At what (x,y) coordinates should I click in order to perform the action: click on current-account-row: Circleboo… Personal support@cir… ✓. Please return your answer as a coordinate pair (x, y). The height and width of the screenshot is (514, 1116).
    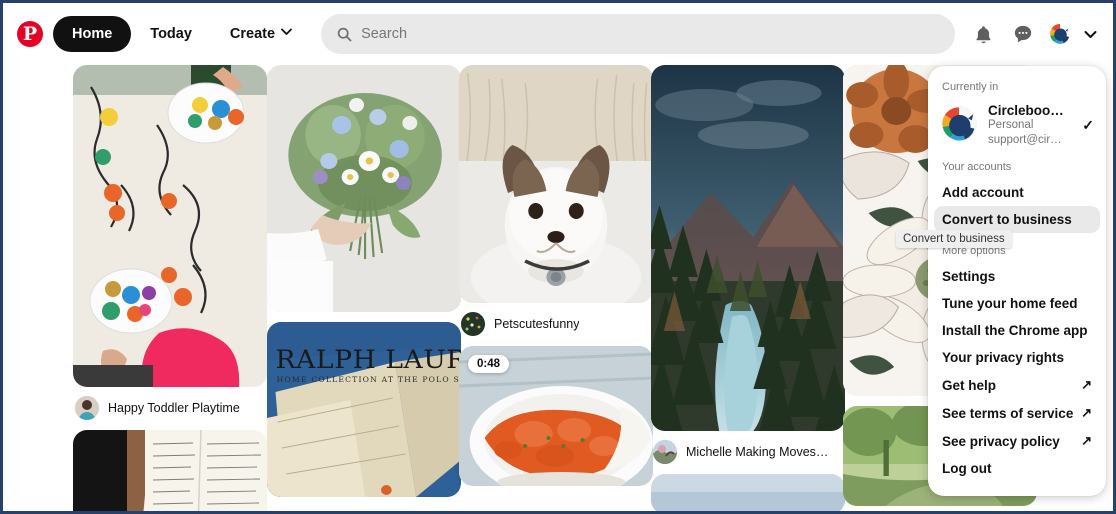
    Looking at the image, I should click on (1017, 128).